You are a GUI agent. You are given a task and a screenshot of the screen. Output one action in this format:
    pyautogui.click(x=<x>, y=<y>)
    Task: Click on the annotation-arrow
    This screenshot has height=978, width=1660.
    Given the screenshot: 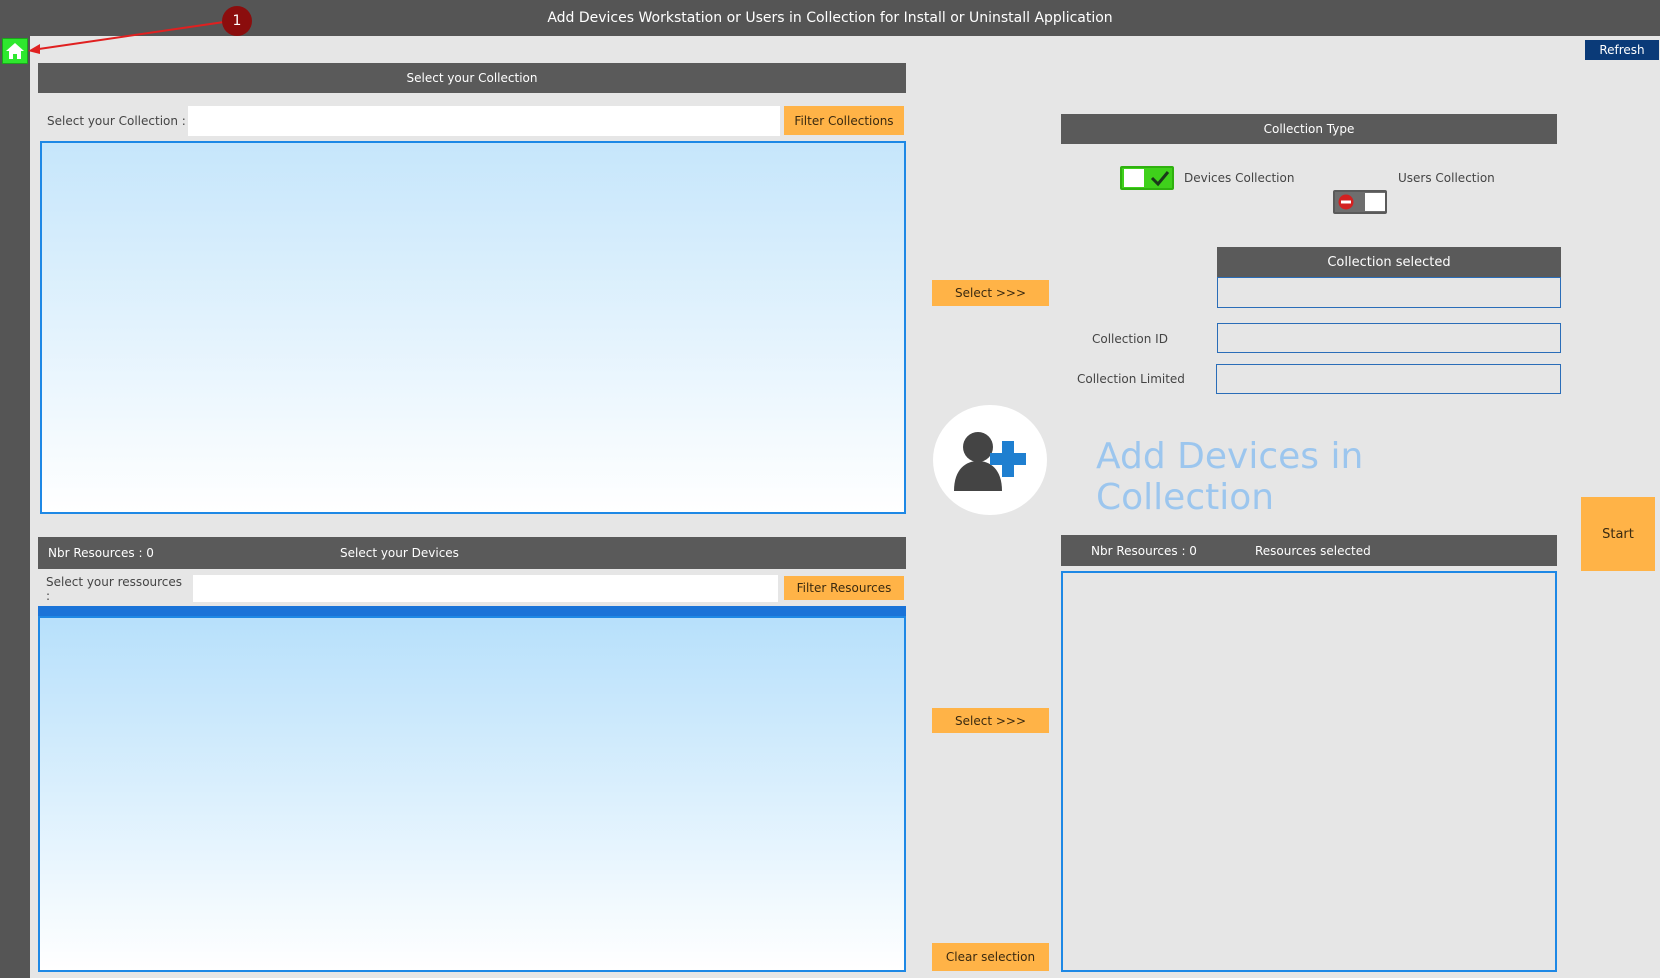 What is the action you would take?
    pyautogui.click(x=126, y=37)
    